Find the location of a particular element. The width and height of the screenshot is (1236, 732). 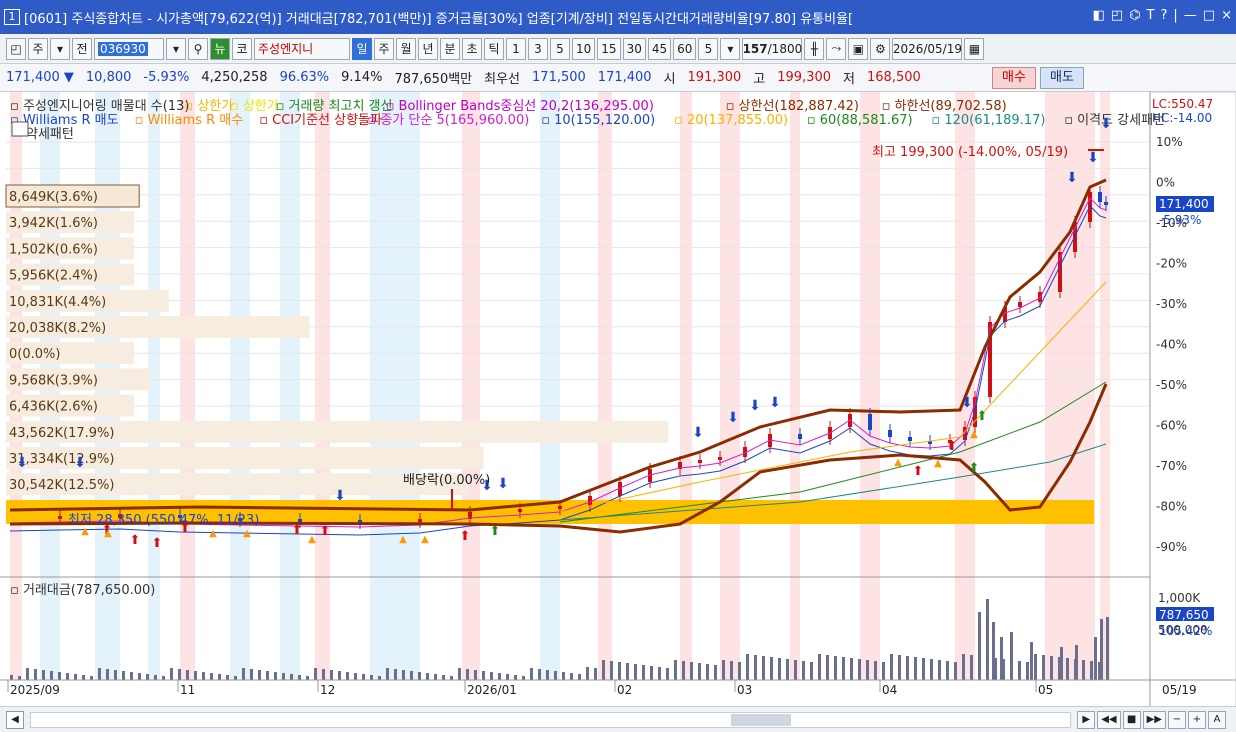

price-axis-label: -70% is located at coordinates (1171, 466).